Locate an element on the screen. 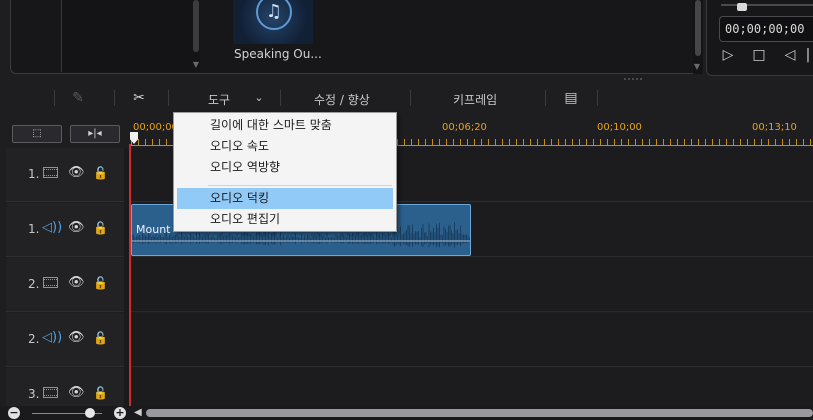 The image size is (813, 420). seek-knob is located at coordinates (742, 7).